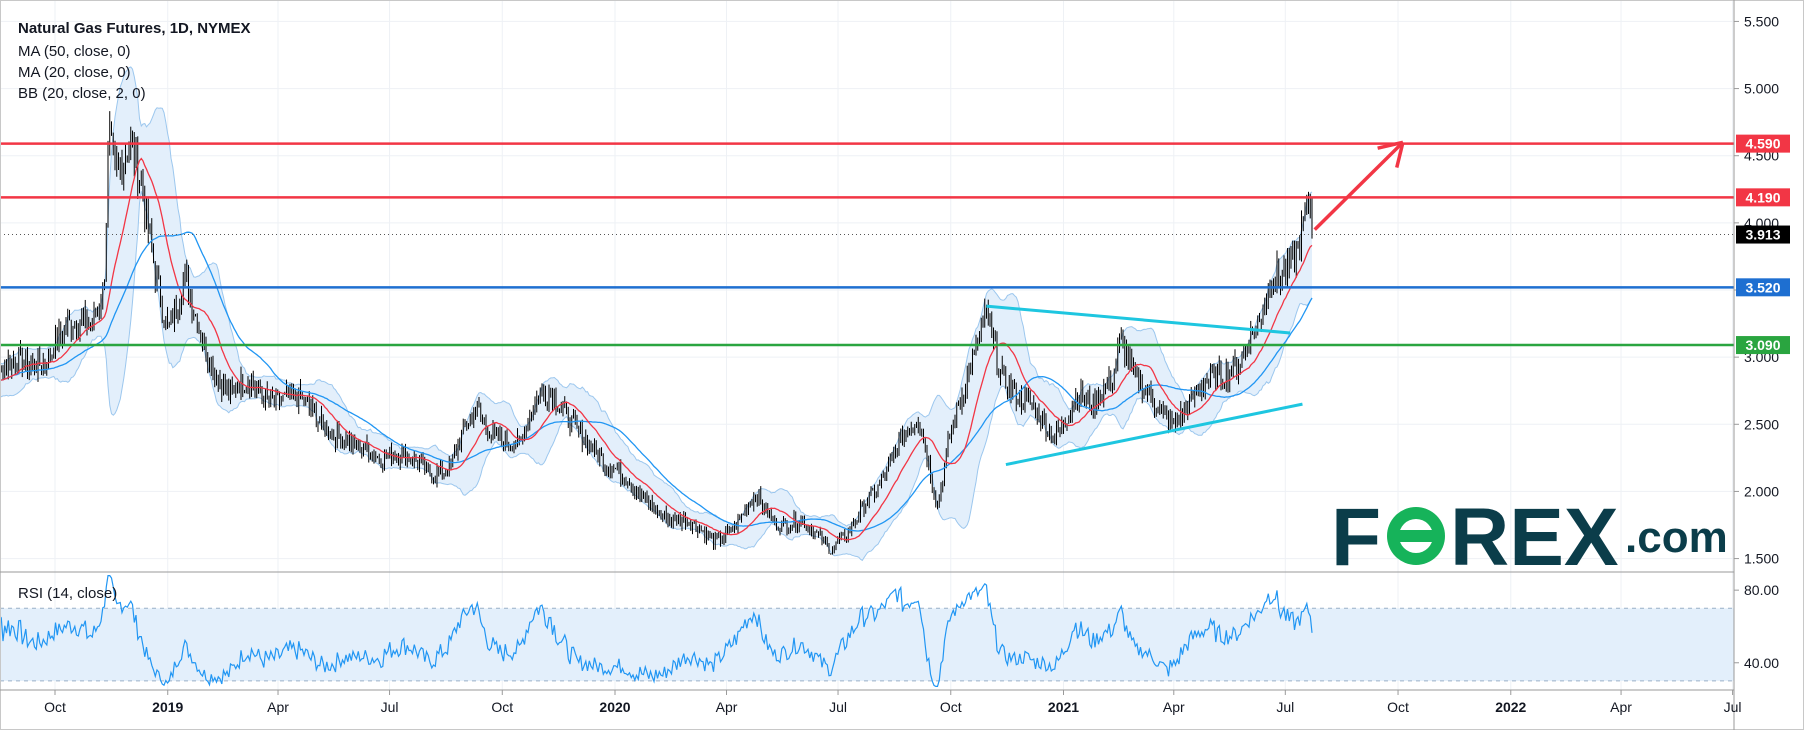 This screenshot has height=730, width=1804. Describe the element at coordinates (1761, 590) in the screenshot. I see `rsi-tick-label: 80.00` at that location.